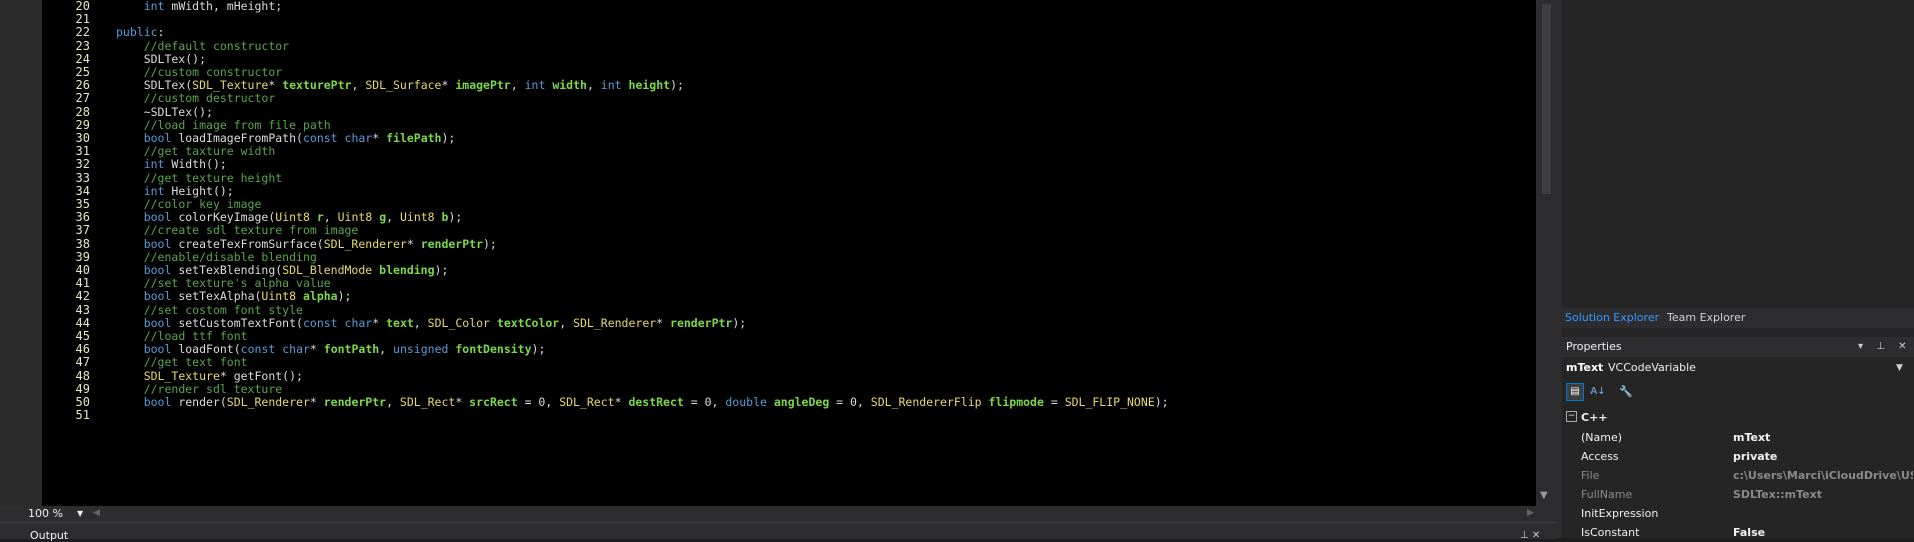  I want to click on code-token: render(, so click(199, 402).